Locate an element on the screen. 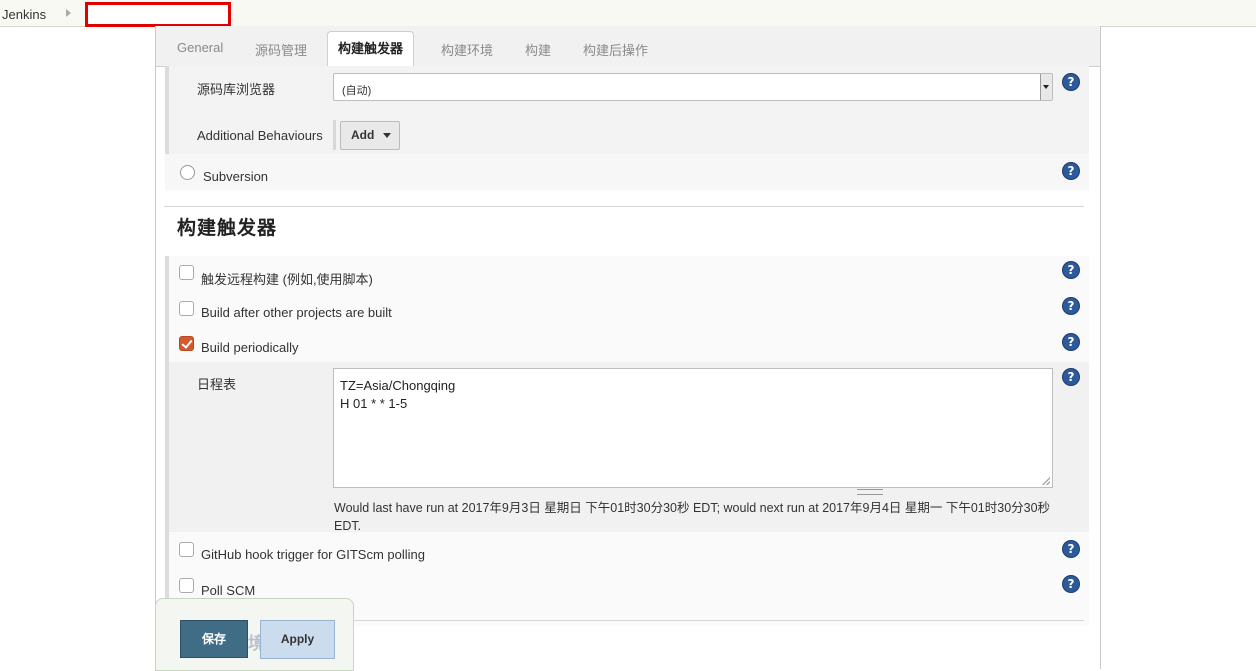 The width and height of the screenshot is (1256, 671). remote-trigger-checkbox is located at coordinates (186, 272).